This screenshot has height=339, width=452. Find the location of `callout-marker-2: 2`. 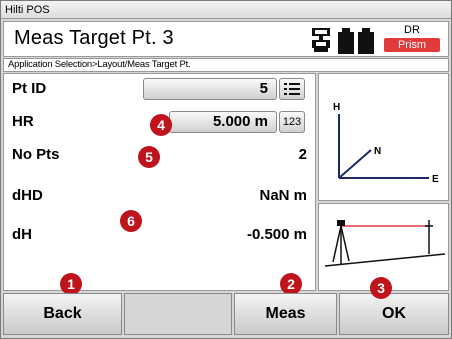

callout-marker-2: 2 is located at coordinates (291, 284).